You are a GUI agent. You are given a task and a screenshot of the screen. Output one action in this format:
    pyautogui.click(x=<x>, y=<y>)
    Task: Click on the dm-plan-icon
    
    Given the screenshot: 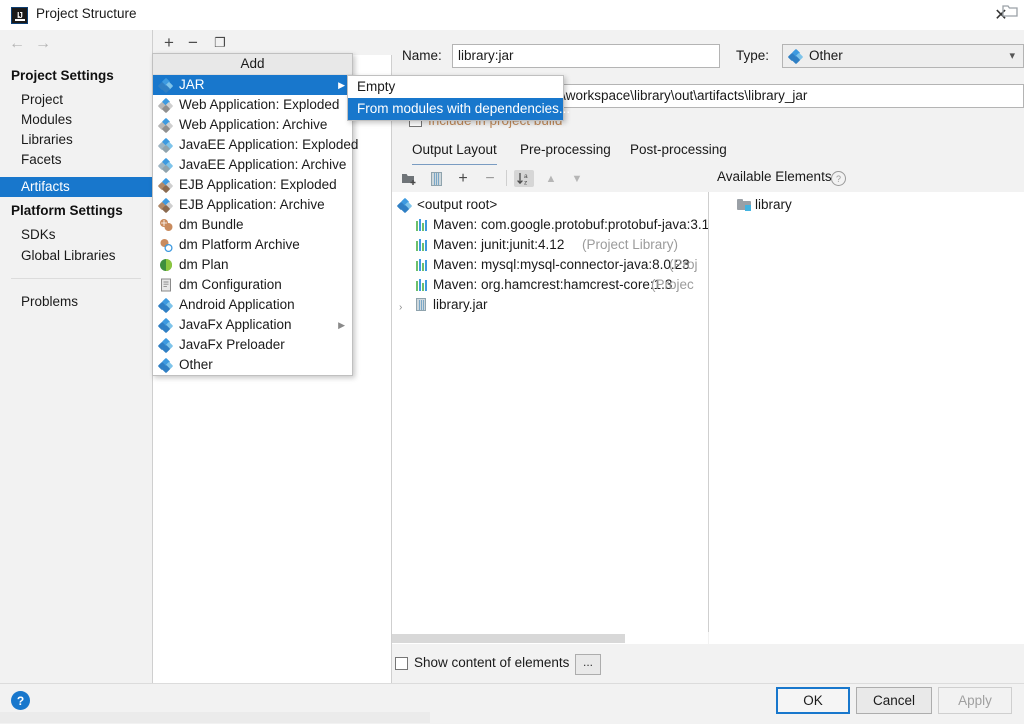 What is the action you would take?
    pyautogui.click(x=166, y=265)
    